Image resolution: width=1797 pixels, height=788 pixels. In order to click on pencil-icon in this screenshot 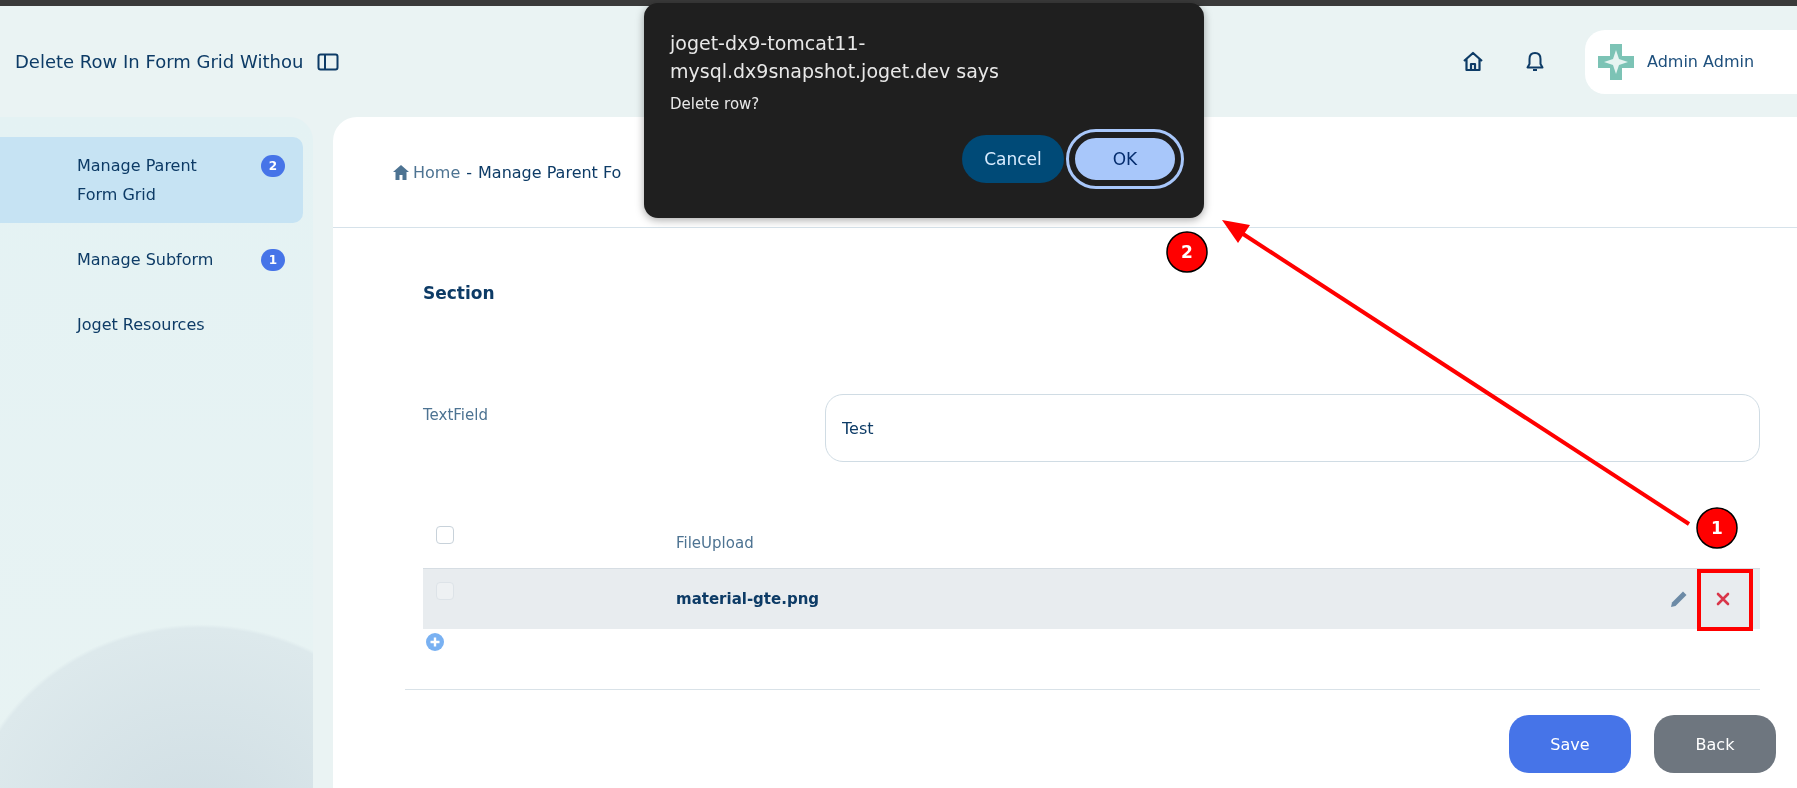, I will do `click(1679, 599)`.